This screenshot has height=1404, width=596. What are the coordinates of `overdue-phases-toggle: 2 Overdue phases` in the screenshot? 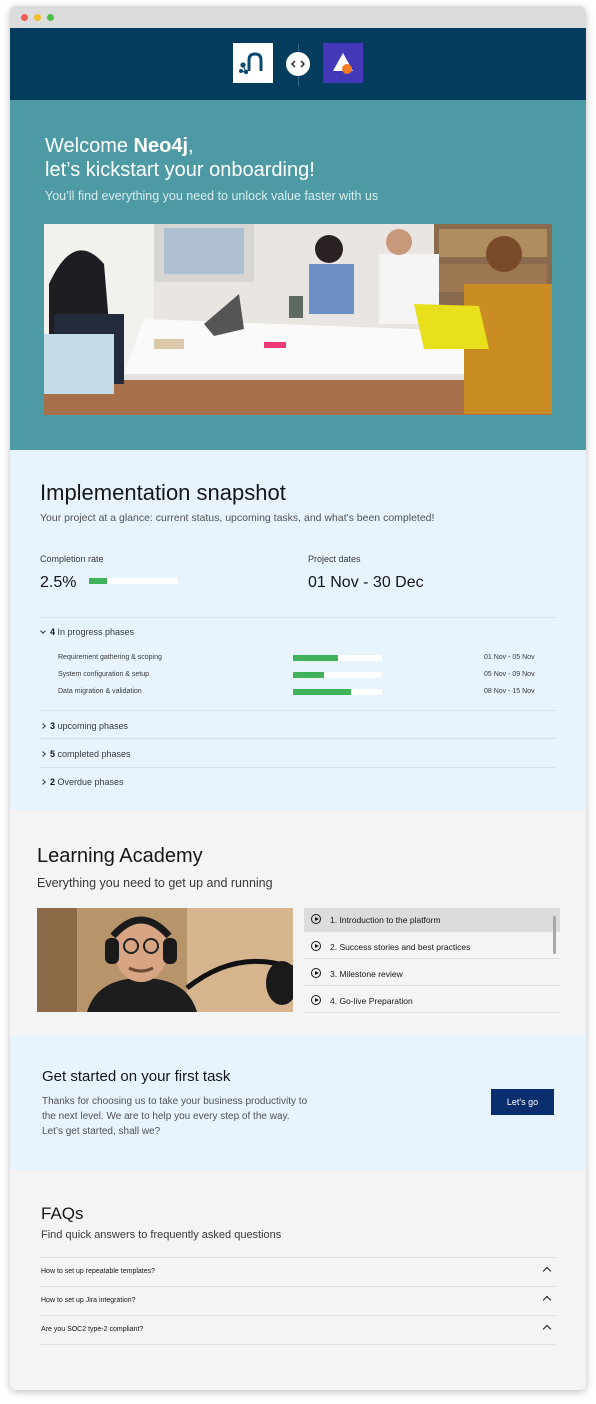 It's located at (82, 782).